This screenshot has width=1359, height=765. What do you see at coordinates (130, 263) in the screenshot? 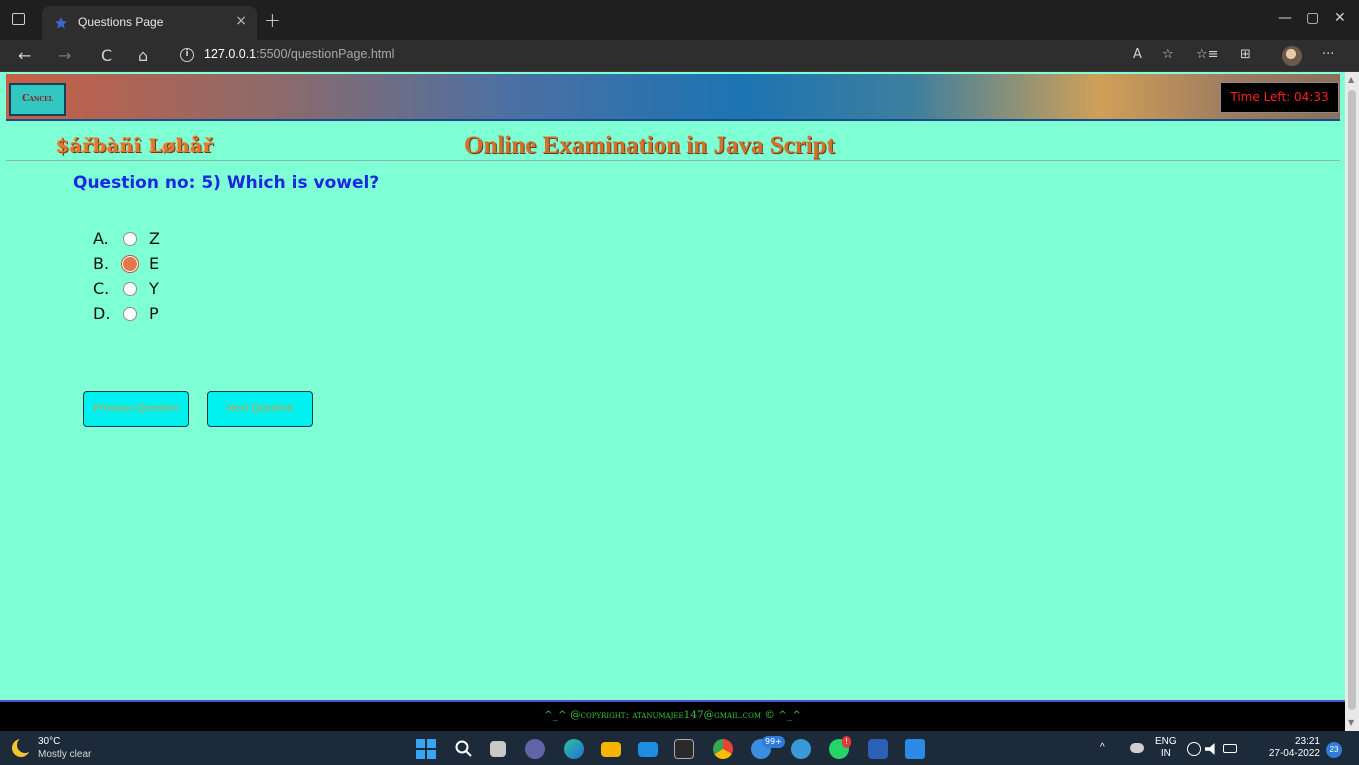
I see `option-b-radio` at bounding box center [130, 263].